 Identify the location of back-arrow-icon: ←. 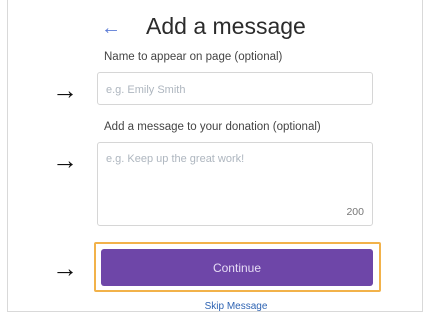
(111, 28).